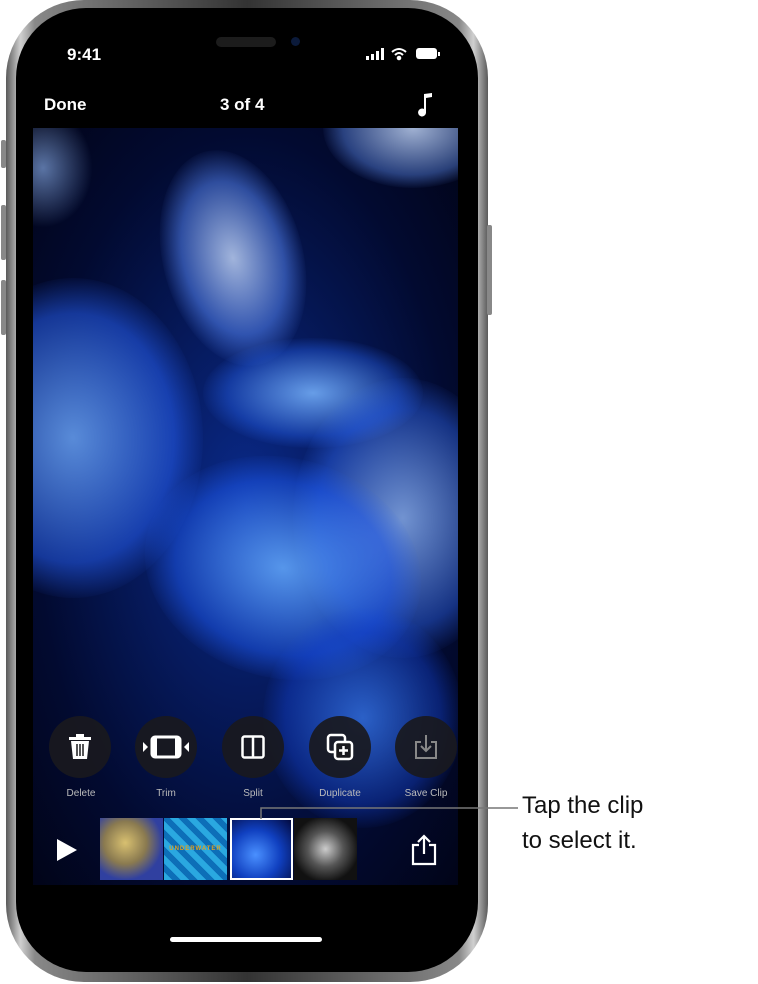 The image size is (758, 984). What do you see at coordinates (253, 793) in the screenshot?
I see `split-label: Split` at bounding box center [253, 793].